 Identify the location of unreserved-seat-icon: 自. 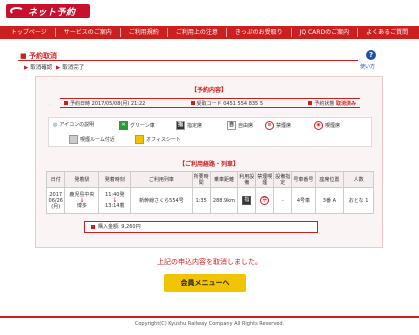
(231, 125).